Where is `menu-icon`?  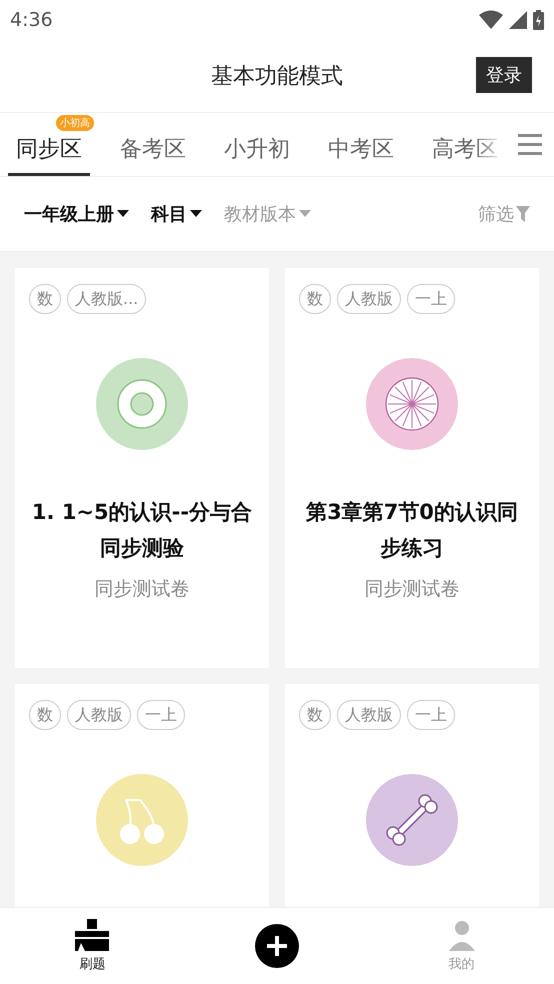 menu-icon is located at coordinates (530, 145).